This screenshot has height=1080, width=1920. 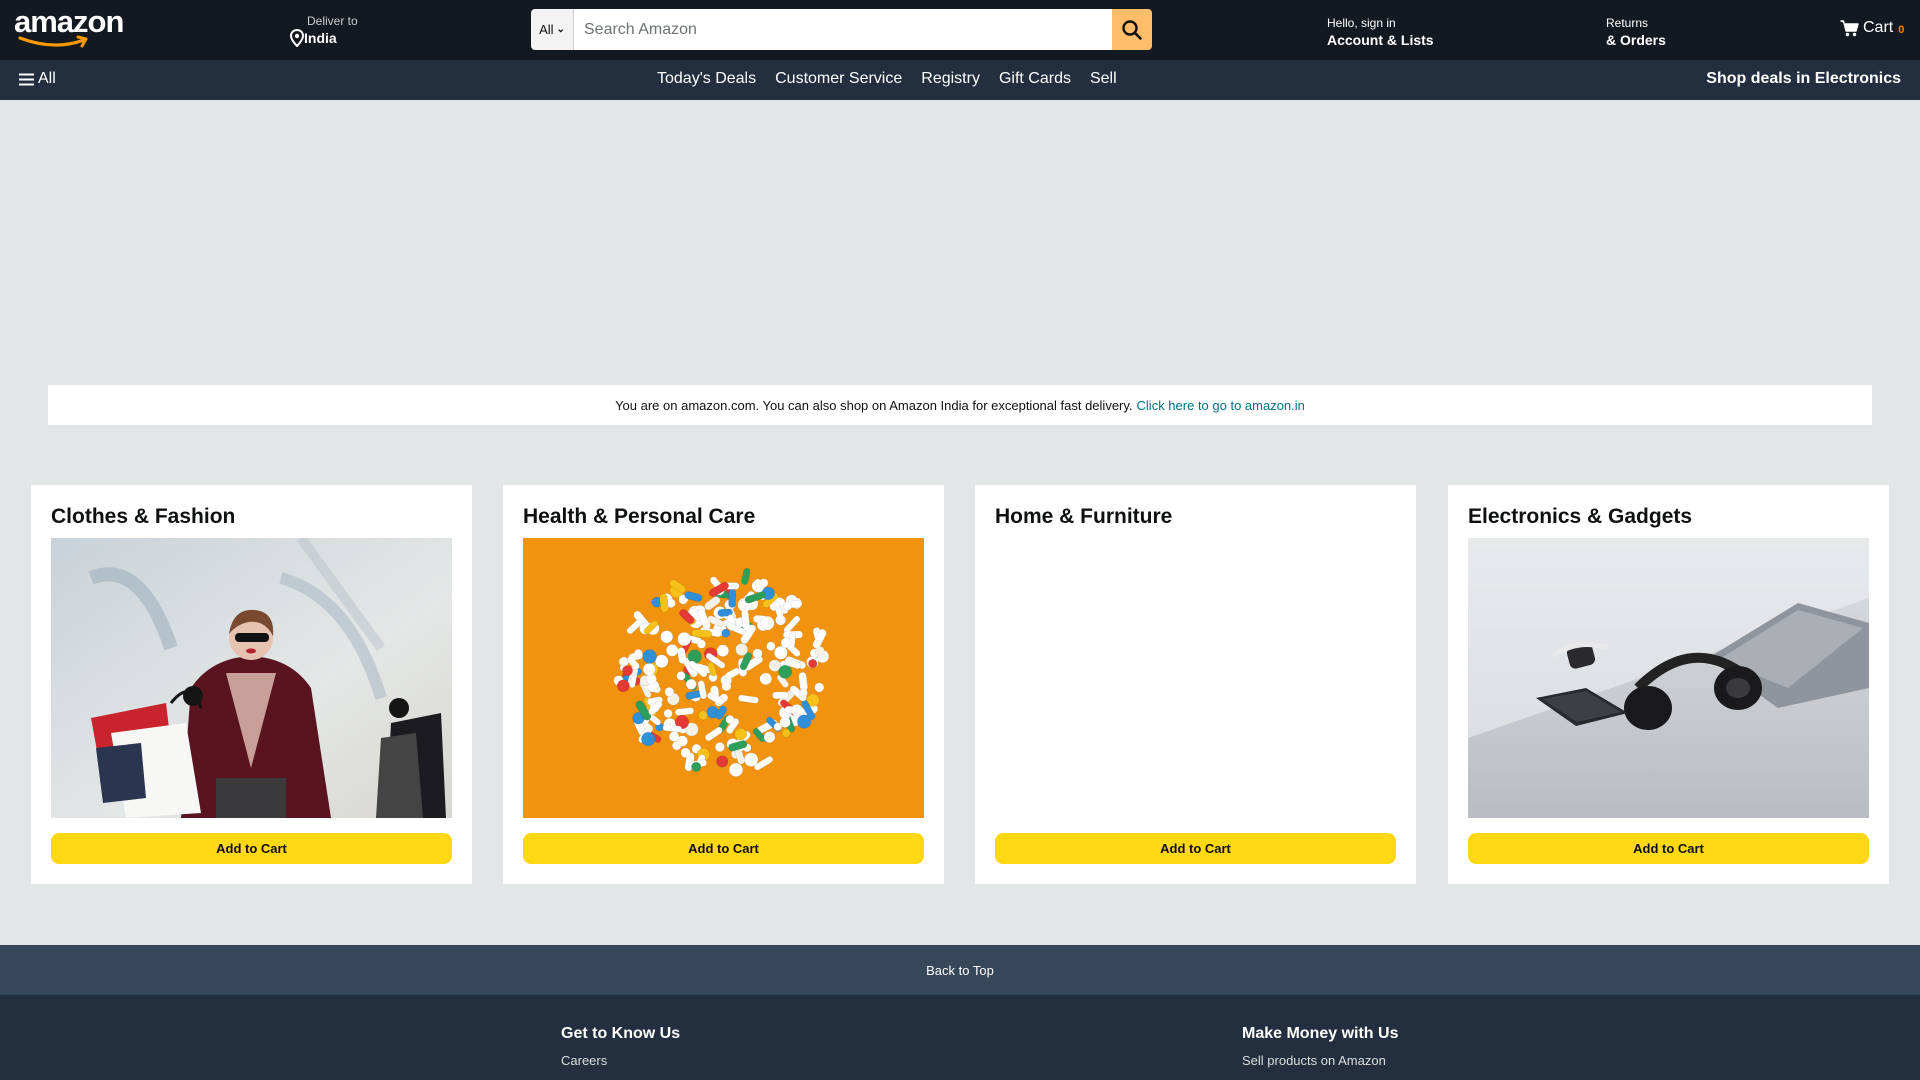 What do you see at coordinates (1035, 79) in the screenshot?
I see `nav-link-gift-cards: Gift Cards` at bounding box center [1035, 79].